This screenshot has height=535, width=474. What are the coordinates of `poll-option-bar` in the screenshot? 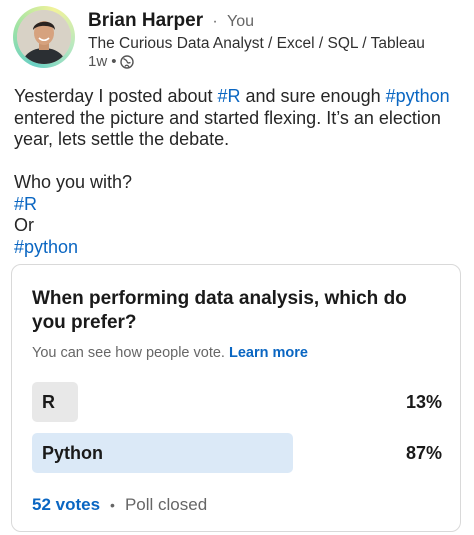 It's located at (55, 402).